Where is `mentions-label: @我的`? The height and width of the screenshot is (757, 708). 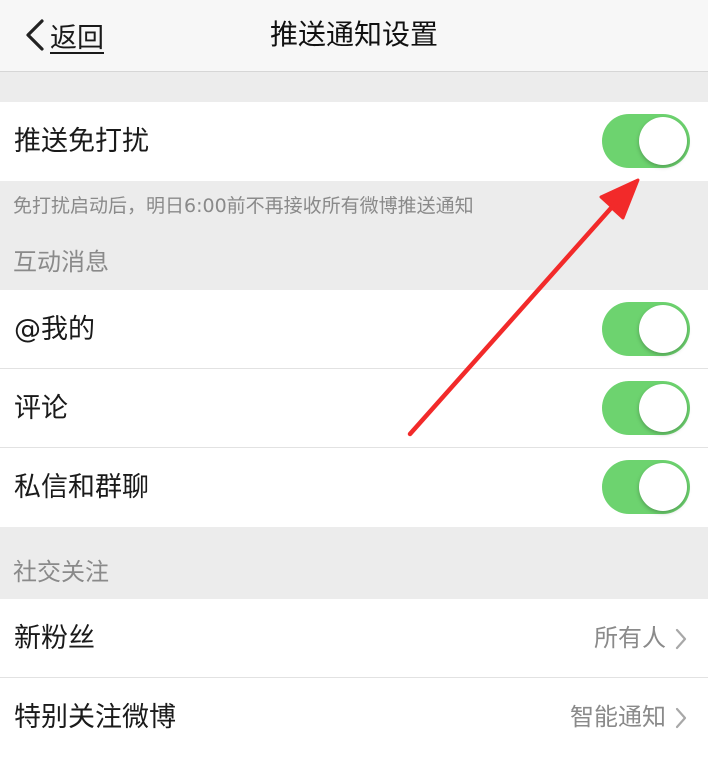 mentions-label: @我的 is located at coordinates (54, 329).